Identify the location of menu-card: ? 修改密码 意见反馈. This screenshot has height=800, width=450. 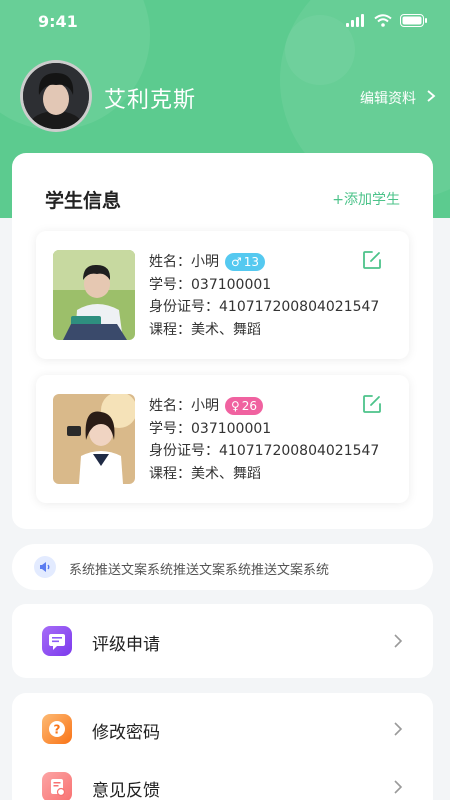
(222, 746).